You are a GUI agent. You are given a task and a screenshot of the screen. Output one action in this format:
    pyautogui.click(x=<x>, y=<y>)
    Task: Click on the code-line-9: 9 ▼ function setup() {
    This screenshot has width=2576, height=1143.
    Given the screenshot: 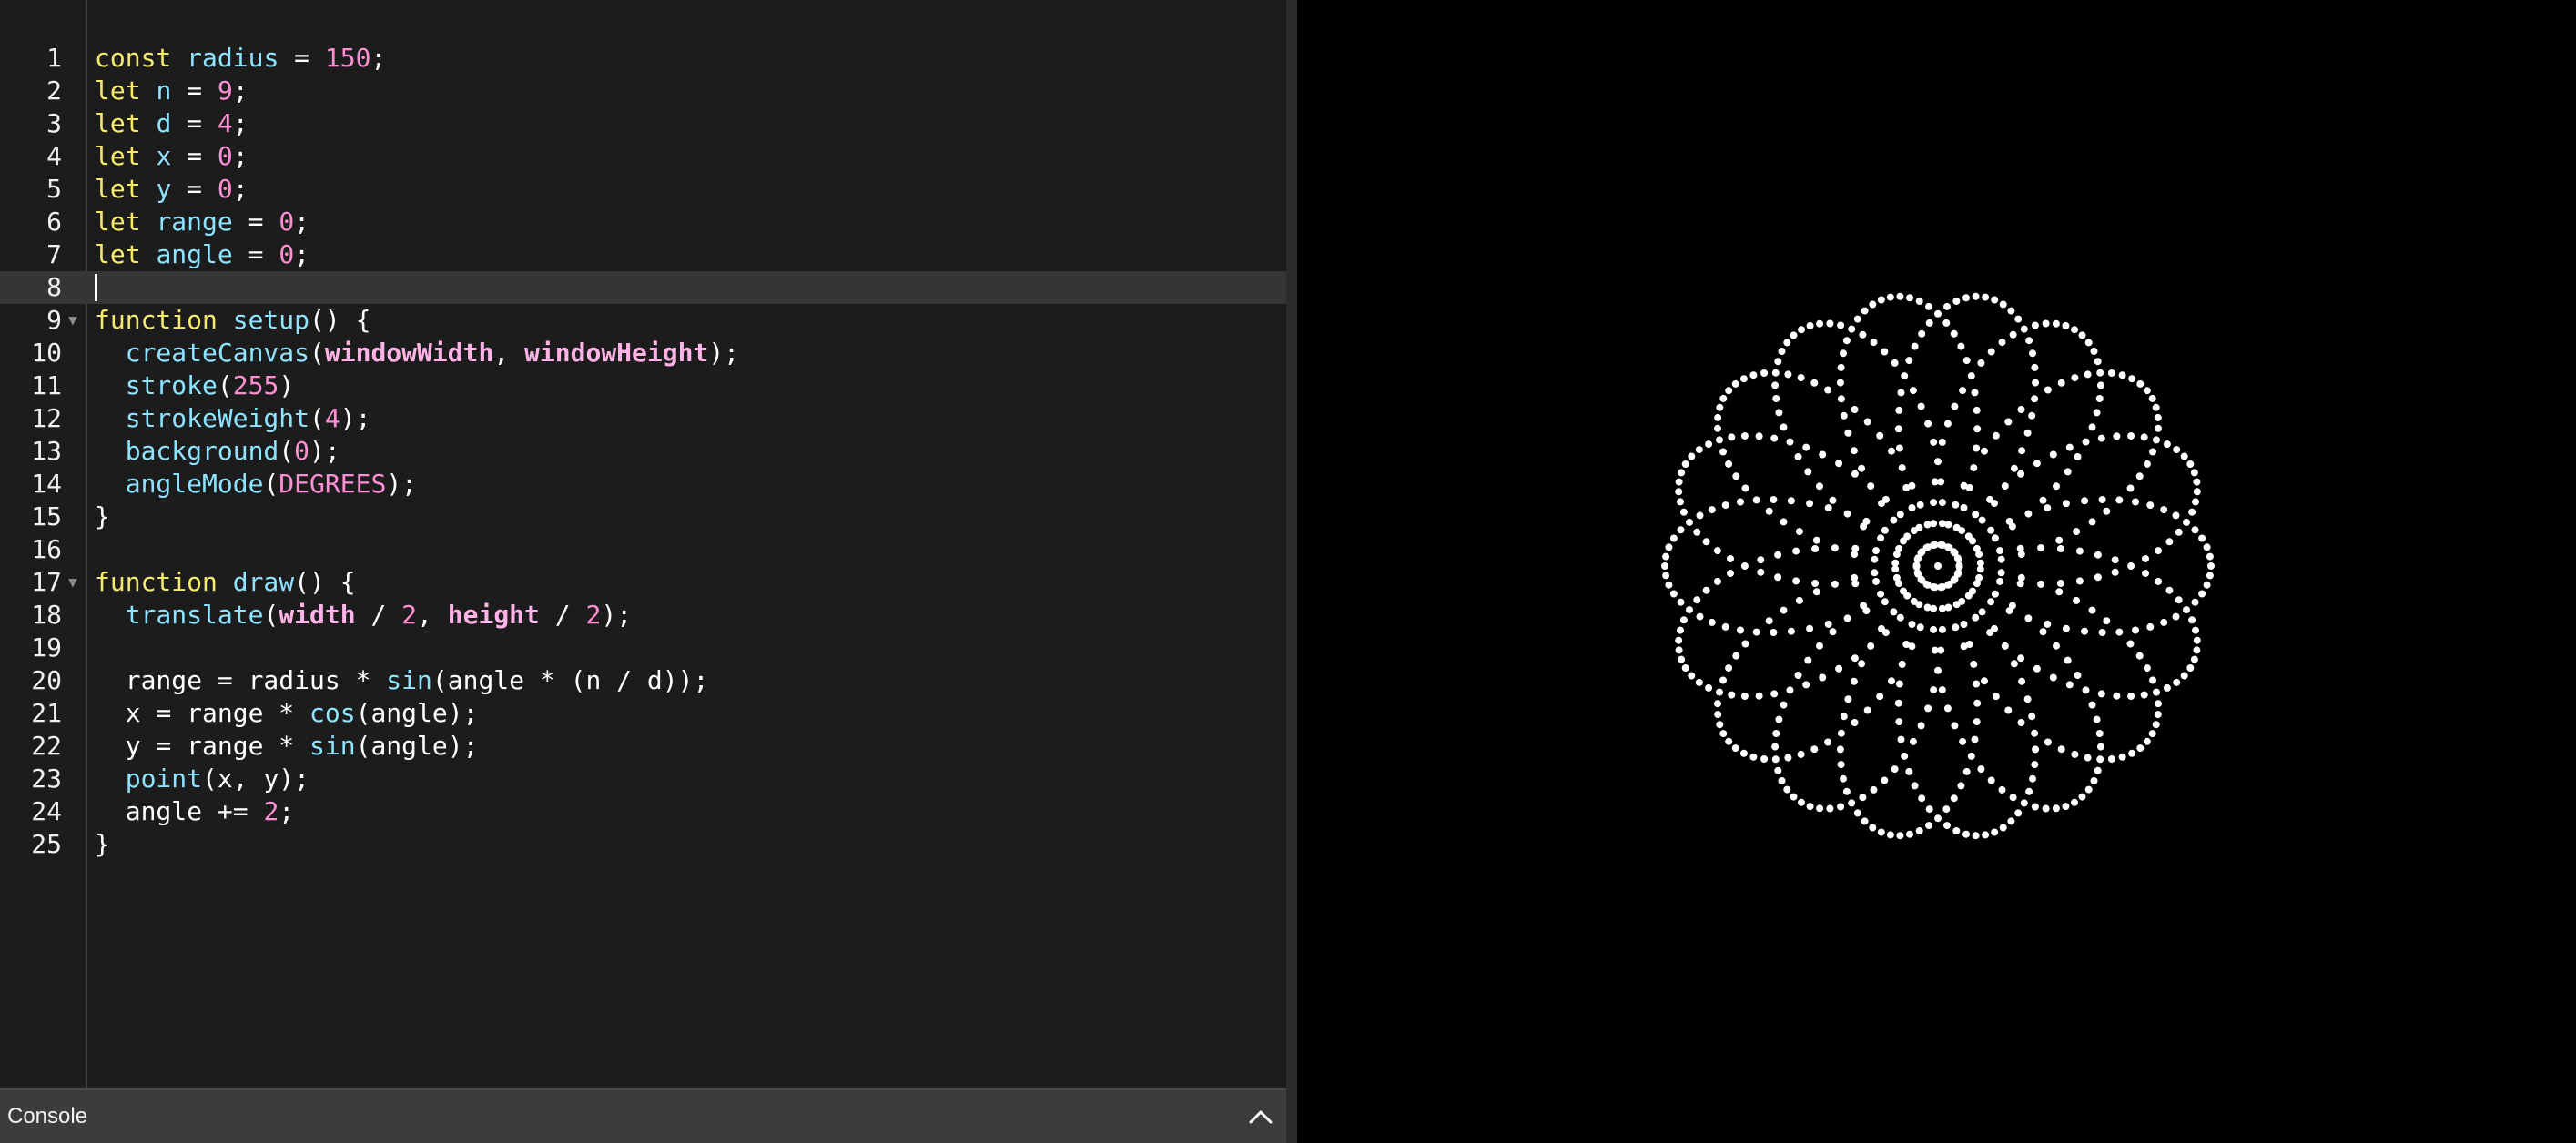 What is the action you would take?
    pyautogui.click(x=643, y=320)
    